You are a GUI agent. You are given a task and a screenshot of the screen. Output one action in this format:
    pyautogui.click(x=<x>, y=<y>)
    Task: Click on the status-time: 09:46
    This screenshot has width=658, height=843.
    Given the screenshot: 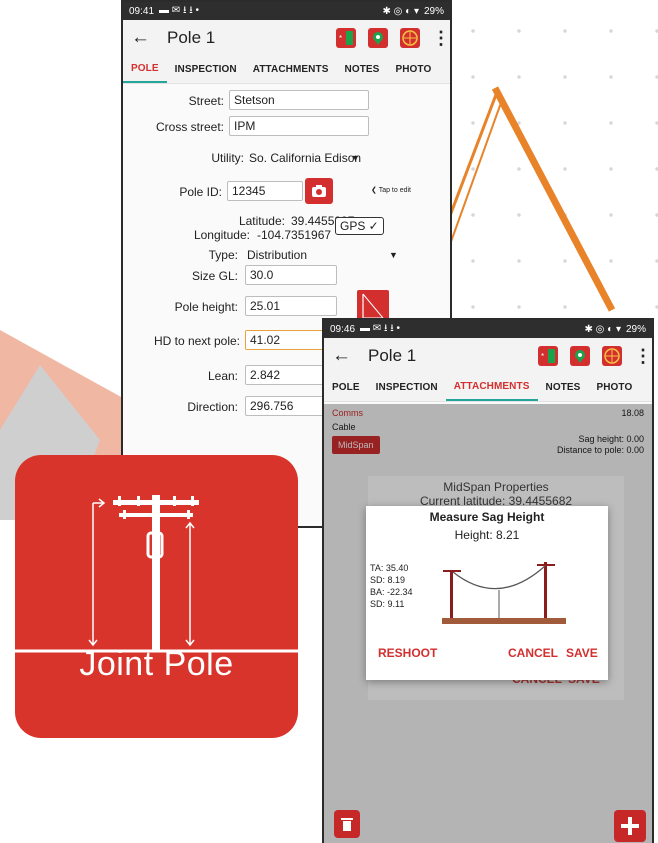 What is the action you would take?
    pyautogui.click(x=343, y=329)
    